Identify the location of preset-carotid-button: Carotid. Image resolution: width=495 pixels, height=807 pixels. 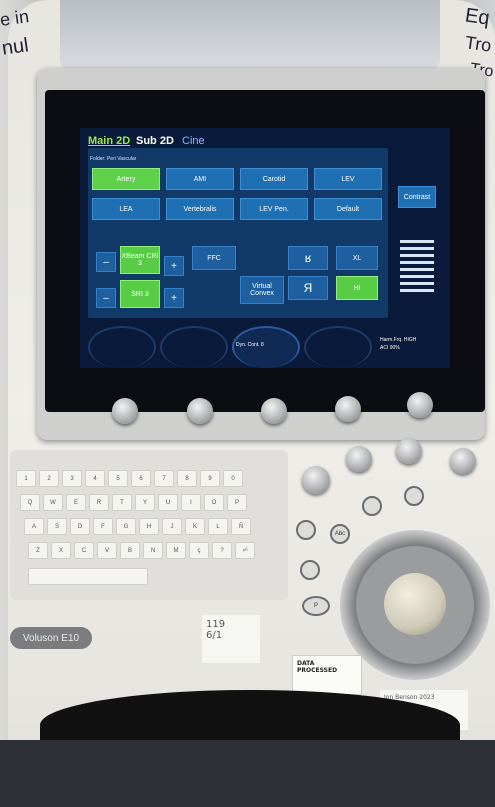
(274, 179).